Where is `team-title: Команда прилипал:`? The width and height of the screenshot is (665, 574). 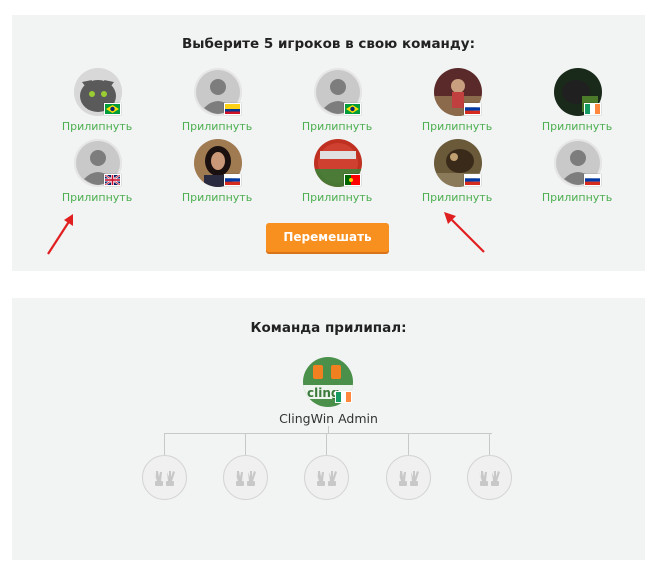
team-title: Команда прилипал: is located at coordinates (328, 328).